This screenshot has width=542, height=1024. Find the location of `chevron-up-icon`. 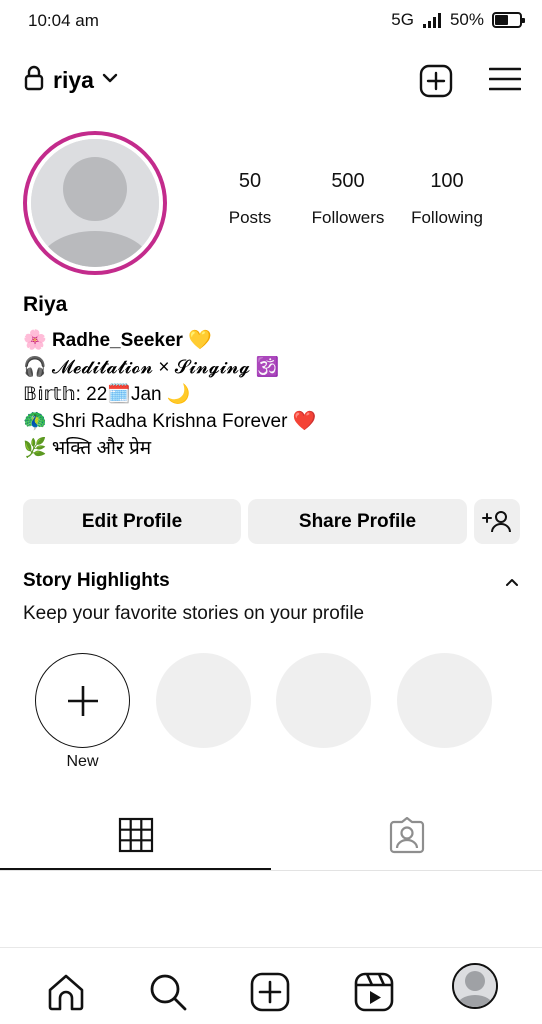

chevron-up-icon is located at coordinates (512, 582).